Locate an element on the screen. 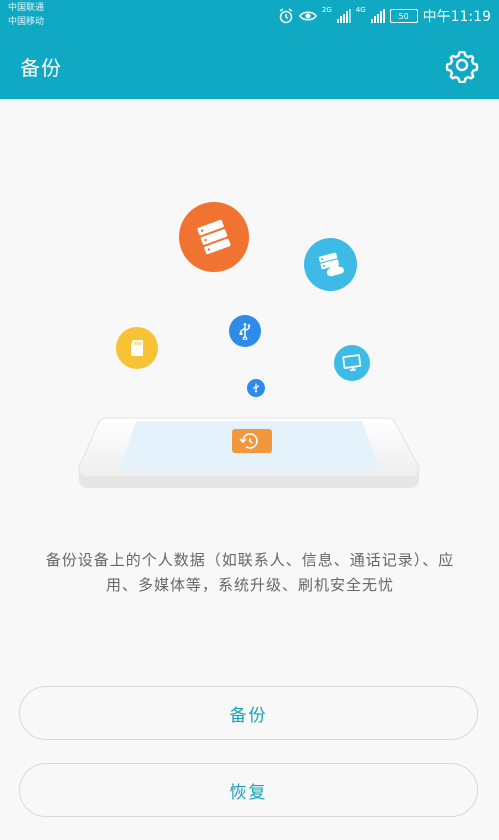 This screenshot has width=499, height=840. gear-icon is located at coordinates (462, 65).